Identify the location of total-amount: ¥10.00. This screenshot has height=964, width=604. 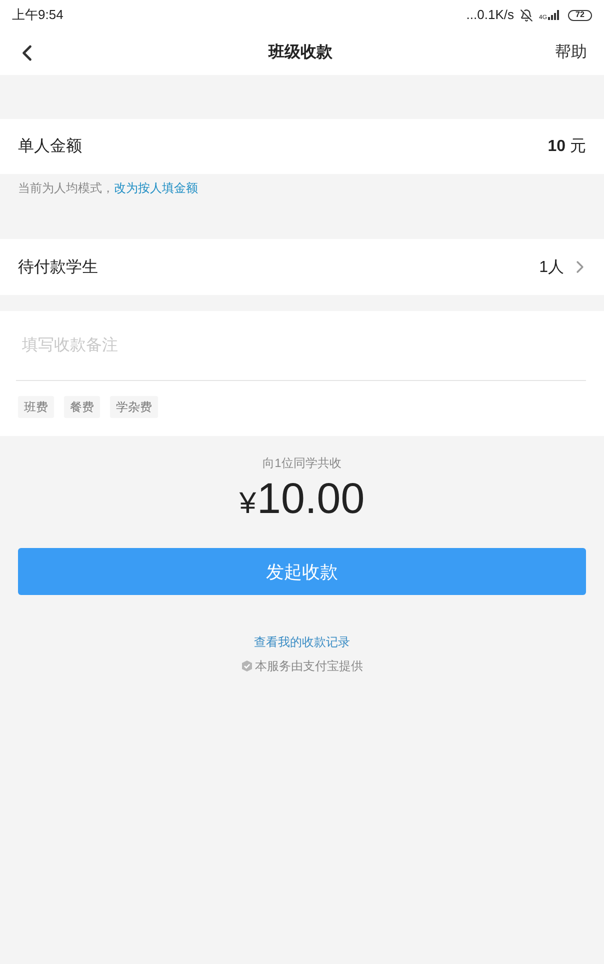
(302, 501).